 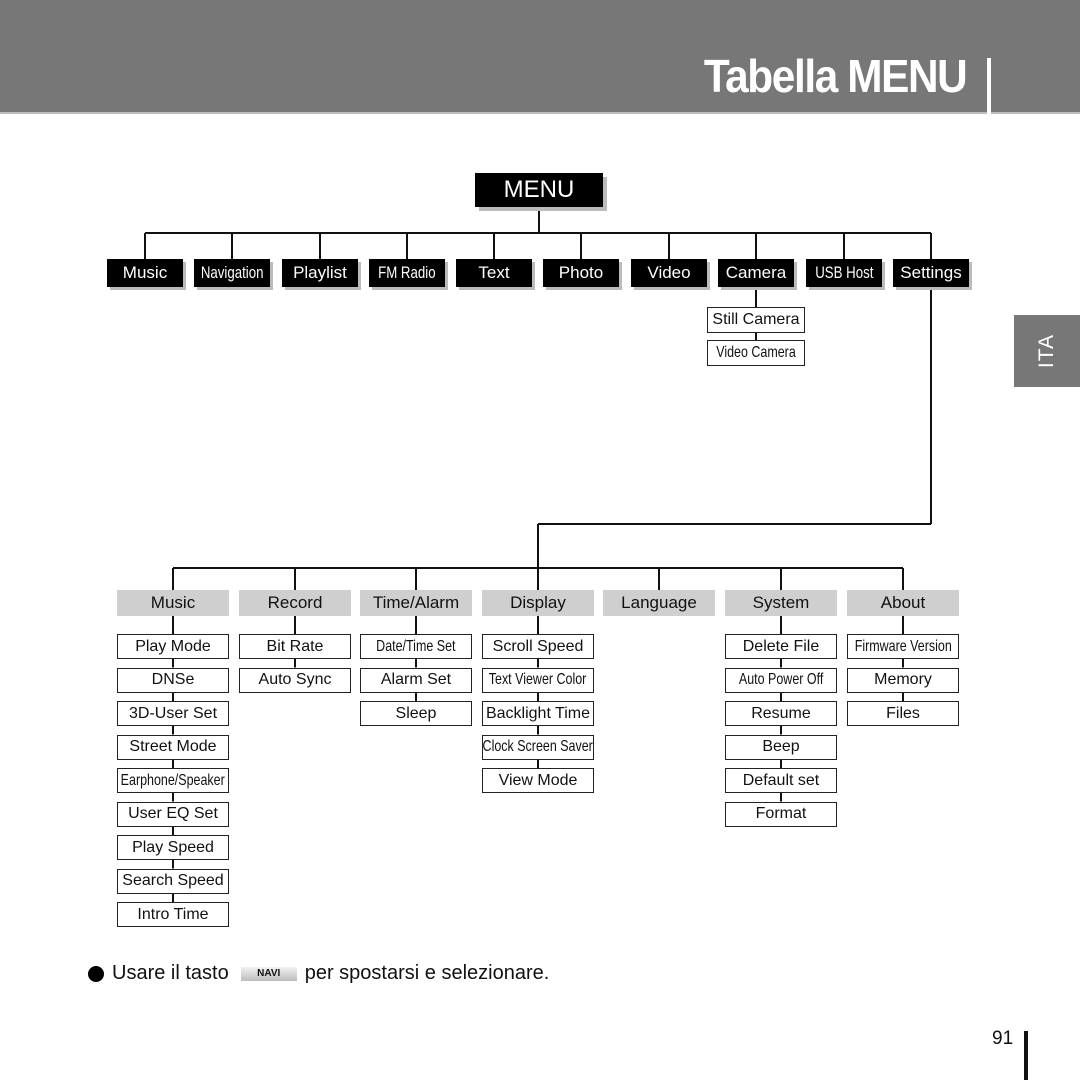 I want to click on usage-note-text-after: per spostarsi e selezionare., so click(x=427, y=973).